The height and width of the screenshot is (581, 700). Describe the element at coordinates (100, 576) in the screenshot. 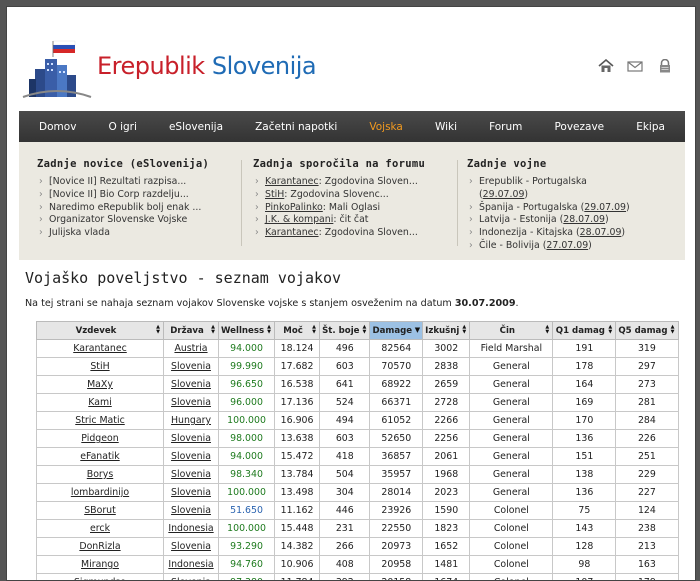

I see `cell-nickname: Sigmundso` at that location.